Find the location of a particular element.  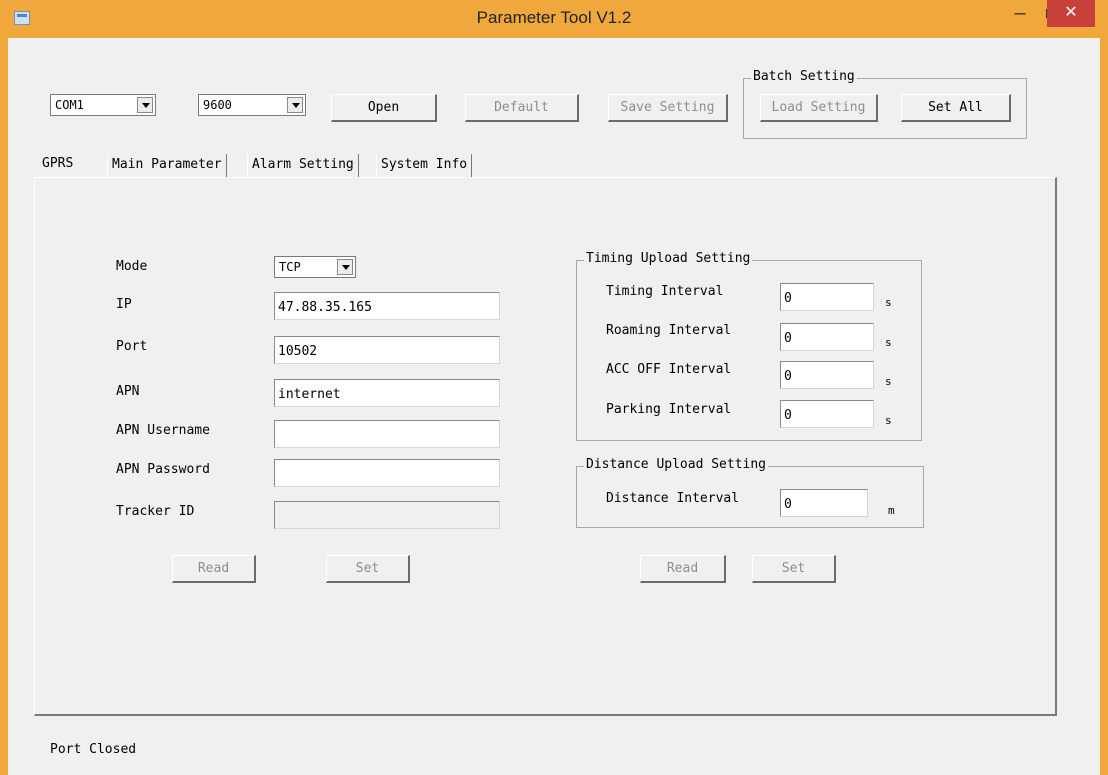

roaming-interval-label: Roaming Interval is located at coordinates (669, 330).